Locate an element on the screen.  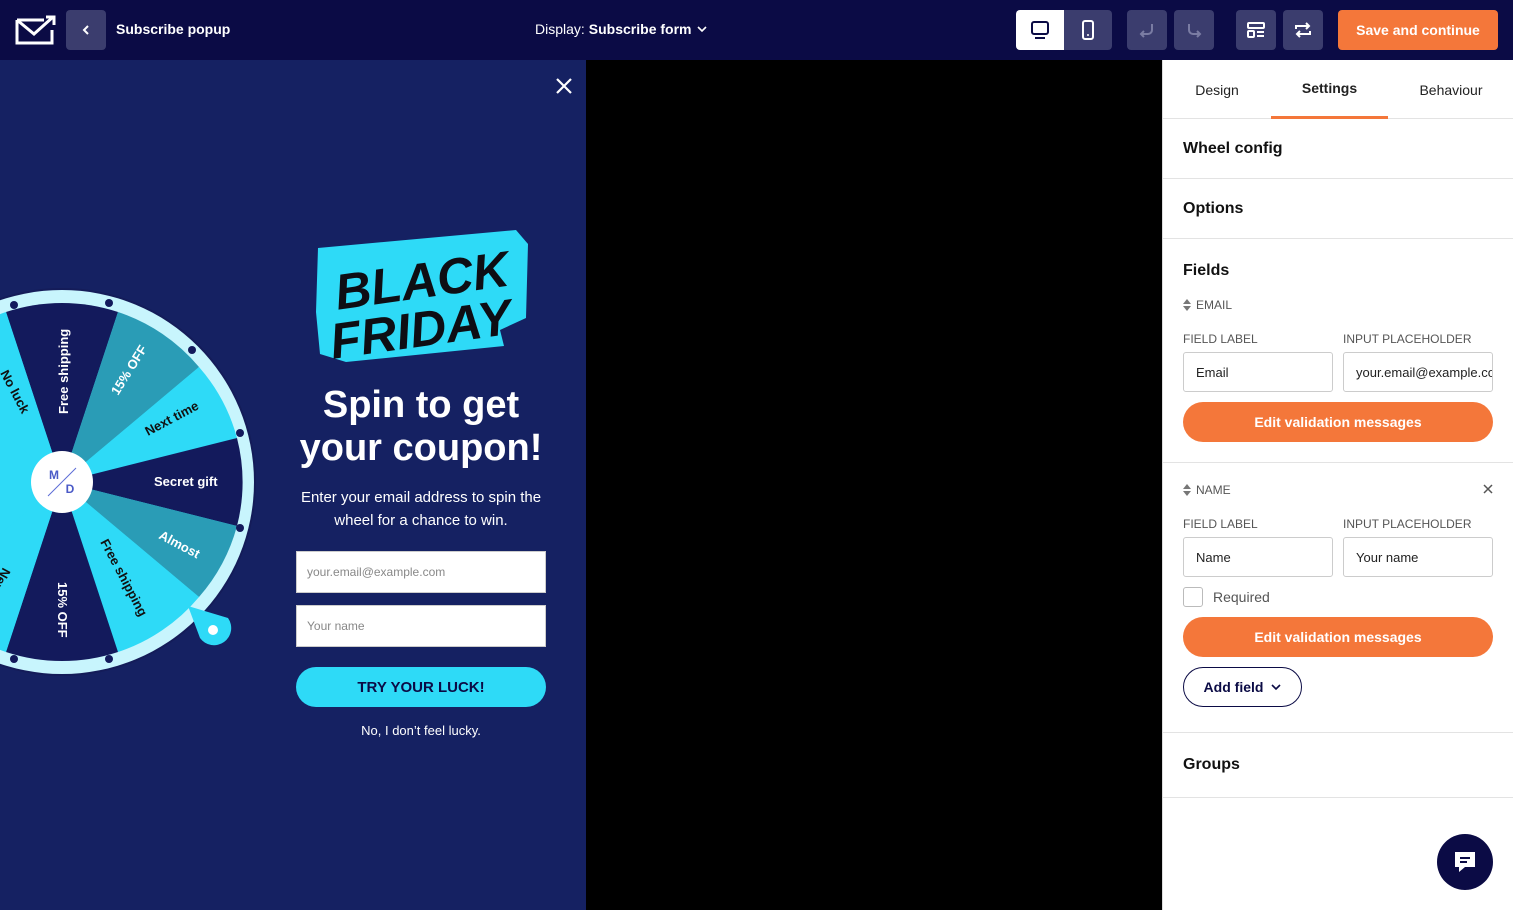
layout-icon is located at coordinates (1256, 30).